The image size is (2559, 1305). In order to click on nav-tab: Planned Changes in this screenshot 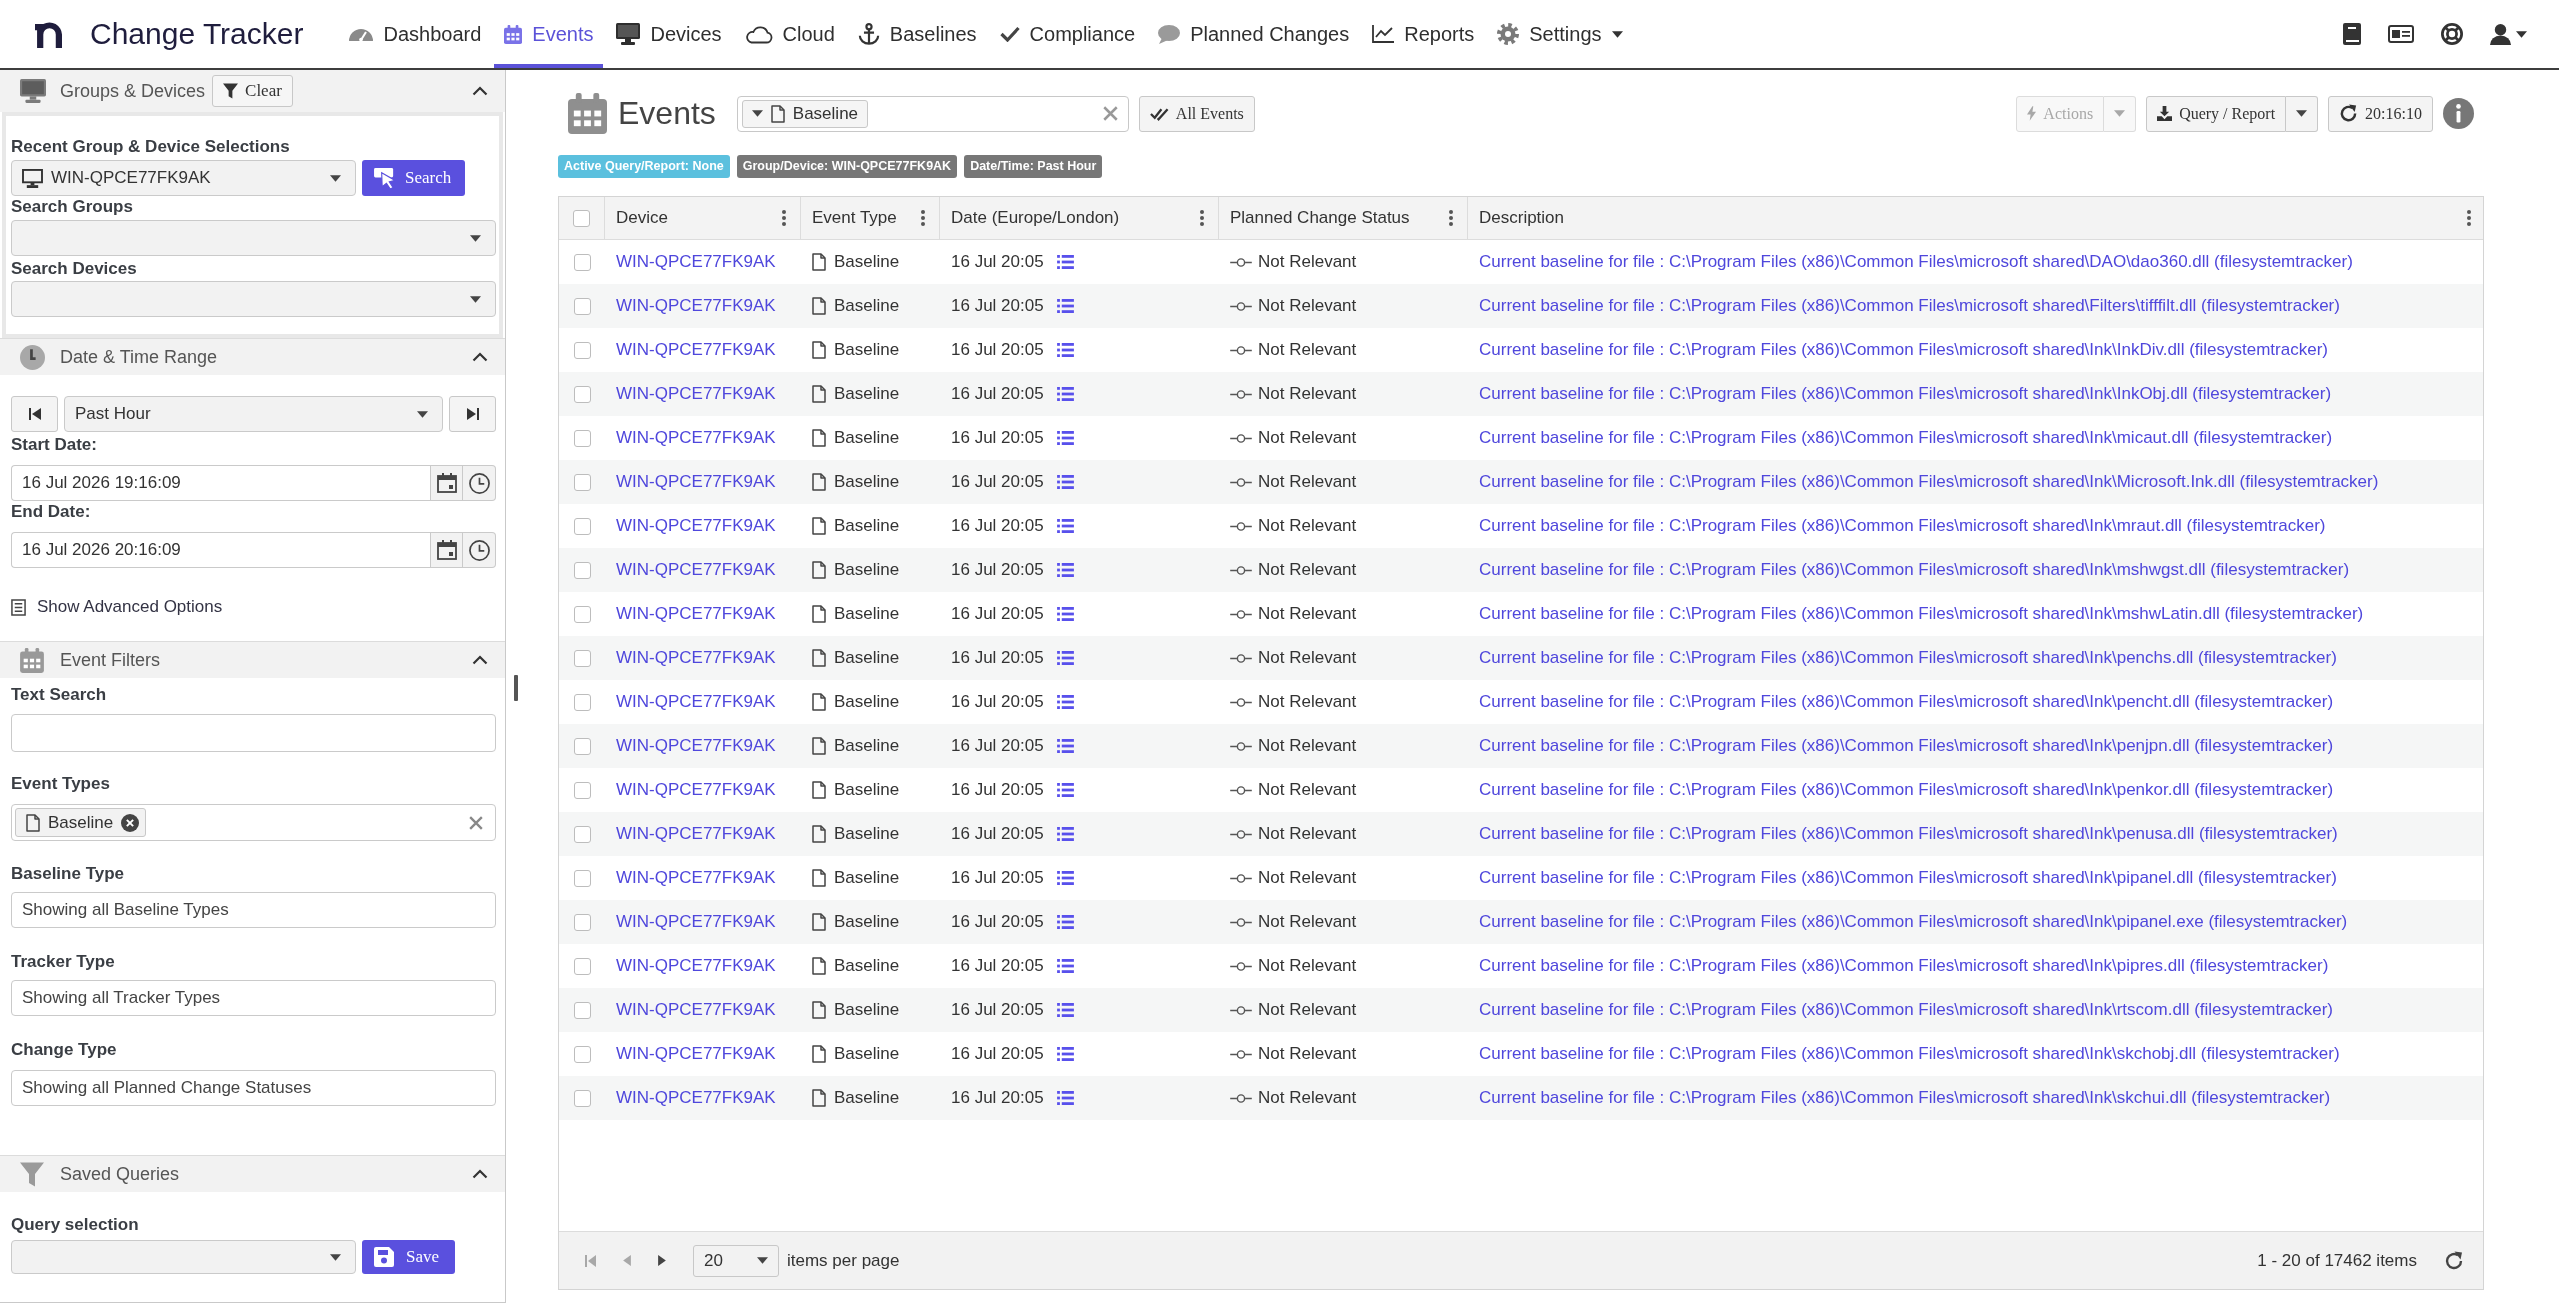, I will do `click(1254, 34)`.